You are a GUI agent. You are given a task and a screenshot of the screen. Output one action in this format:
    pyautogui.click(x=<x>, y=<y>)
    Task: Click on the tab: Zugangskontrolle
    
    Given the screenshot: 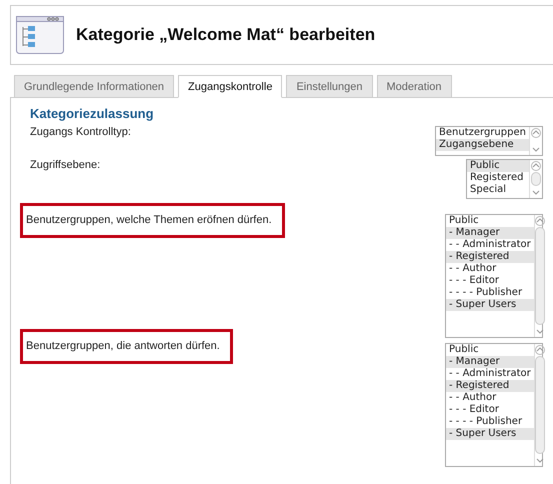 What is the action you would take?
    pyautogui.click(x=230, y=86)
    